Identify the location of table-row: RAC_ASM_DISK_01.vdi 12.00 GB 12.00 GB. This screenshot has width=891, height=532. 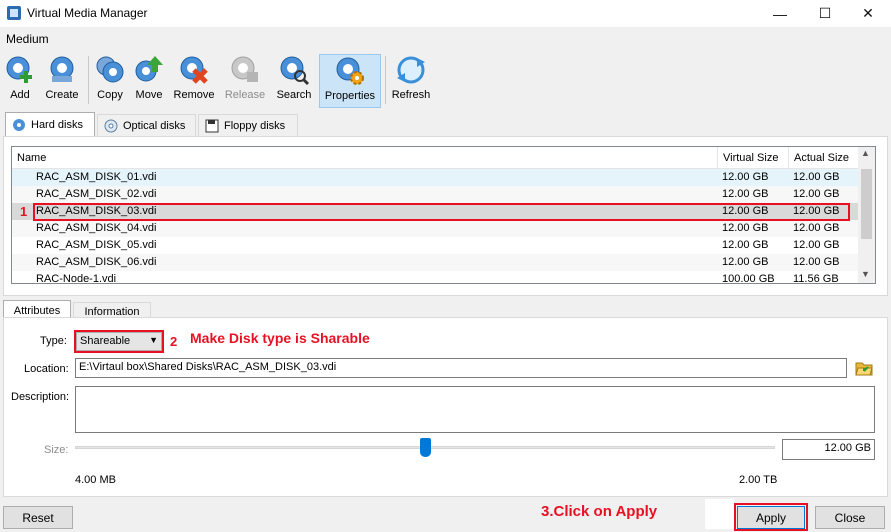
(436, 177).